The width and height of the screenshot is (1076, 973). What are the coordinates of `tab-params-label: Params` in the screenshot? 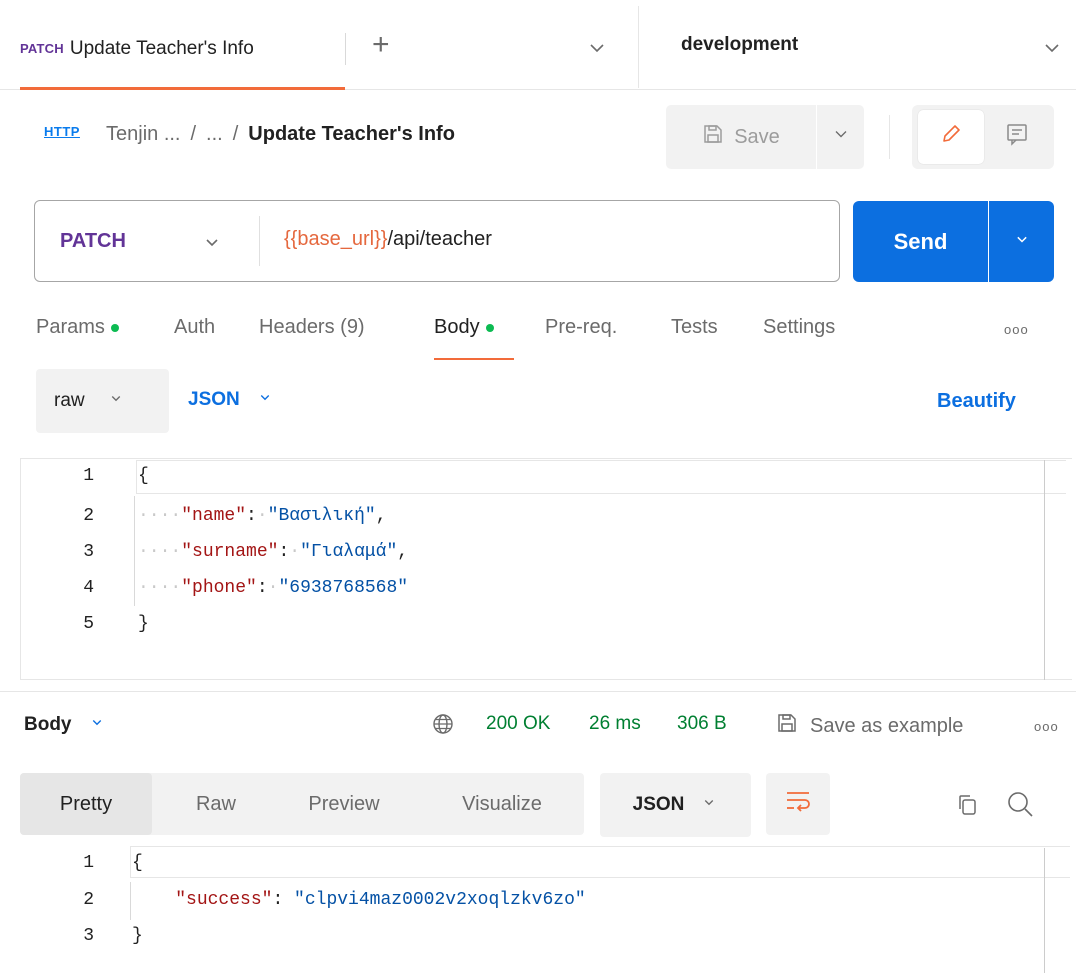 It's located at (70, 327).